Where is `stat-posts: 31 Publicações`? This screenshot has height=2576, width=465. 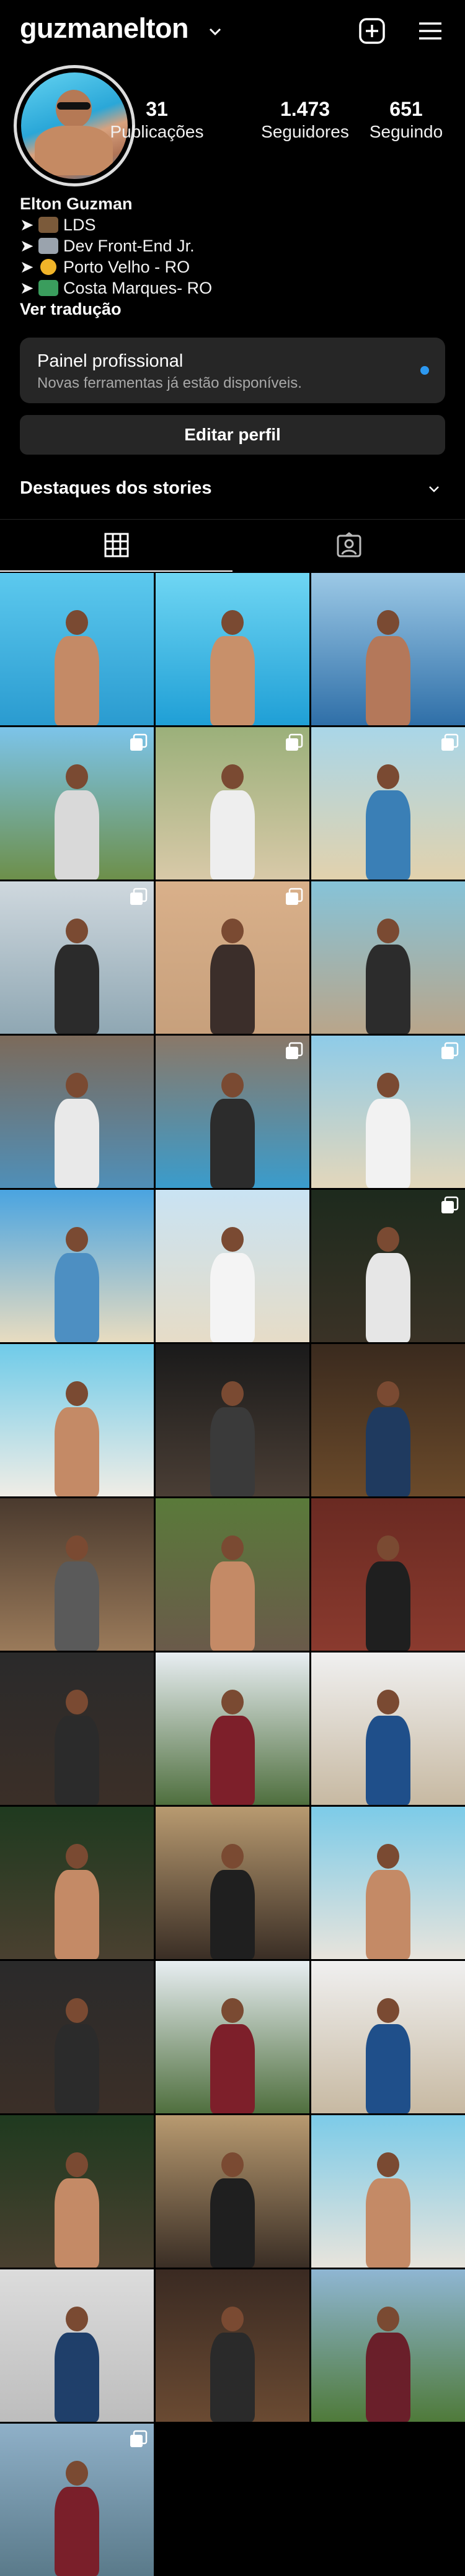
stat-posts: 31 Publicações is located at coordinates (157, 120).